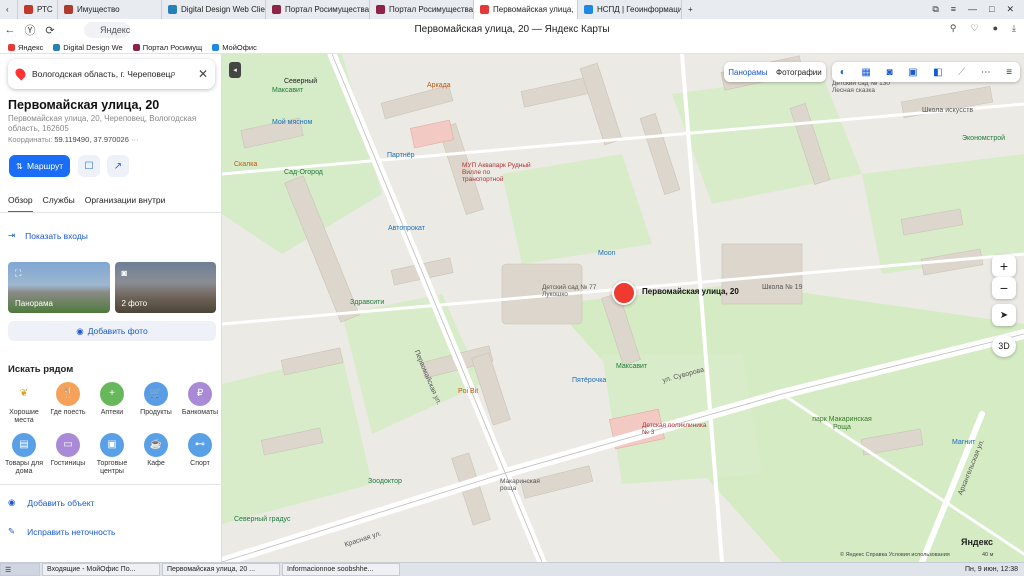  Describe the element at coordinates (199, 454) in the screenshot. I see `category-button: ⊷ Спорт` at that location.